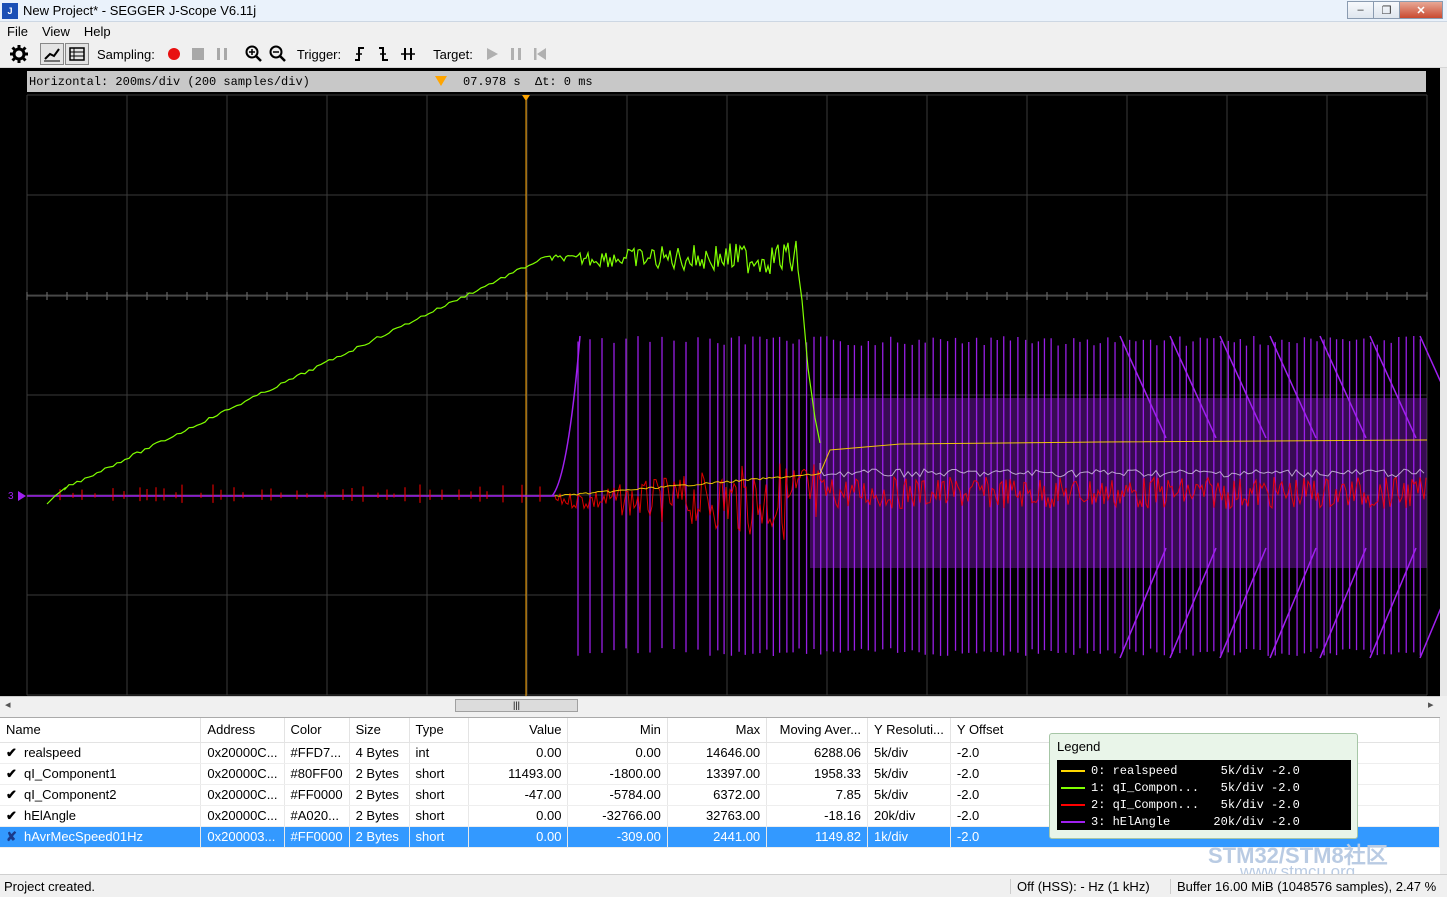 This screenshot has height=897, width=1447. I want to click on pause-icon, so click(222, 54).